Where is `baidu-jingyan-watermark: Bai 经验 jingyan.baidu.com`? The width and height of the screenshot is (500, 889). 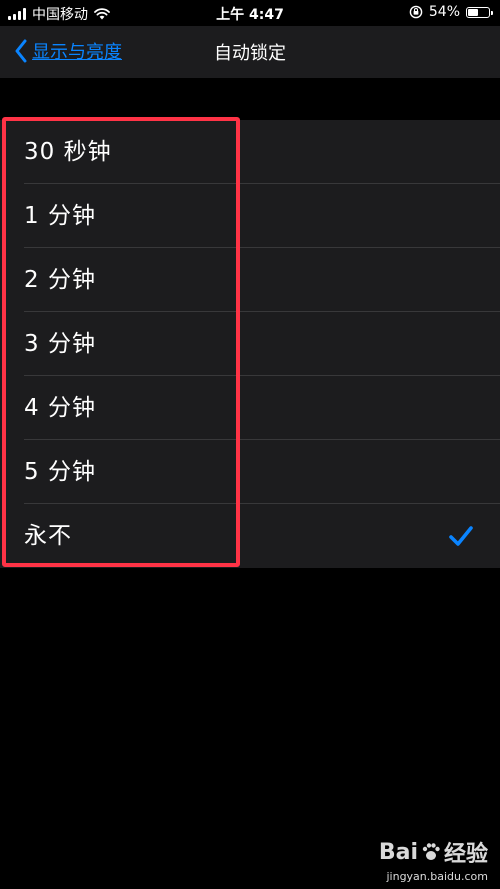 baidu-jingyan-watermark: Bai 经验 jingyan.baidu.com is located at coordinates (433, 860).